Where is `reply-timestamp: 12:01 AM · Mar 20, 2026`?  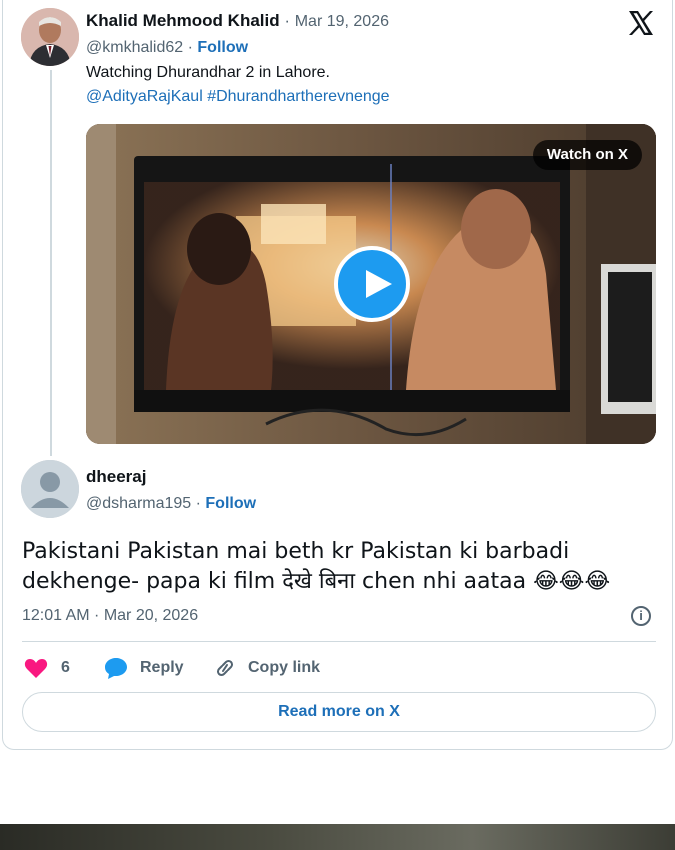
reply-timestamp: 12:01 AM · Mar 20, 2026 is located at coordinates (110, 616).